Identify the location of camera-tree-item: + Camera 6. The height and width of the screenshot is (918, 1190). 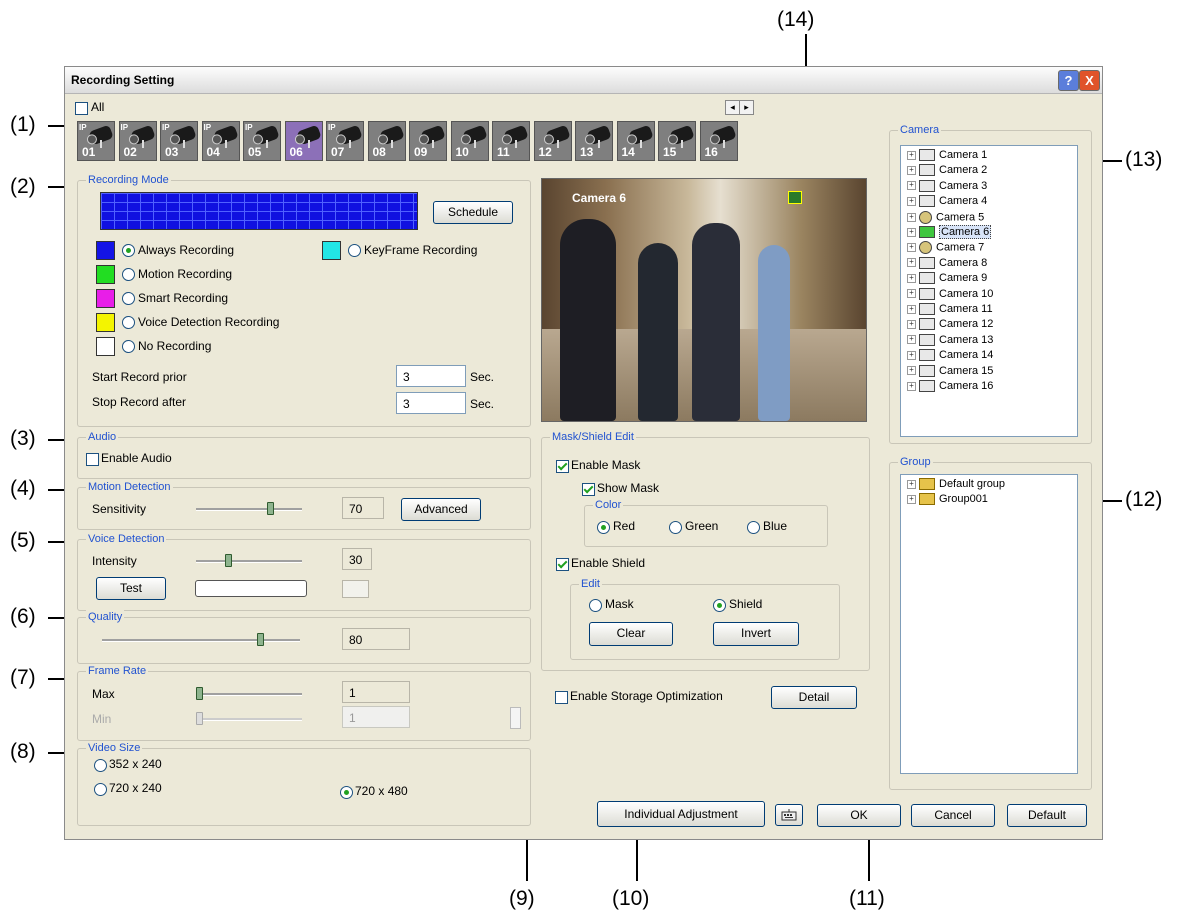
(949, 232).